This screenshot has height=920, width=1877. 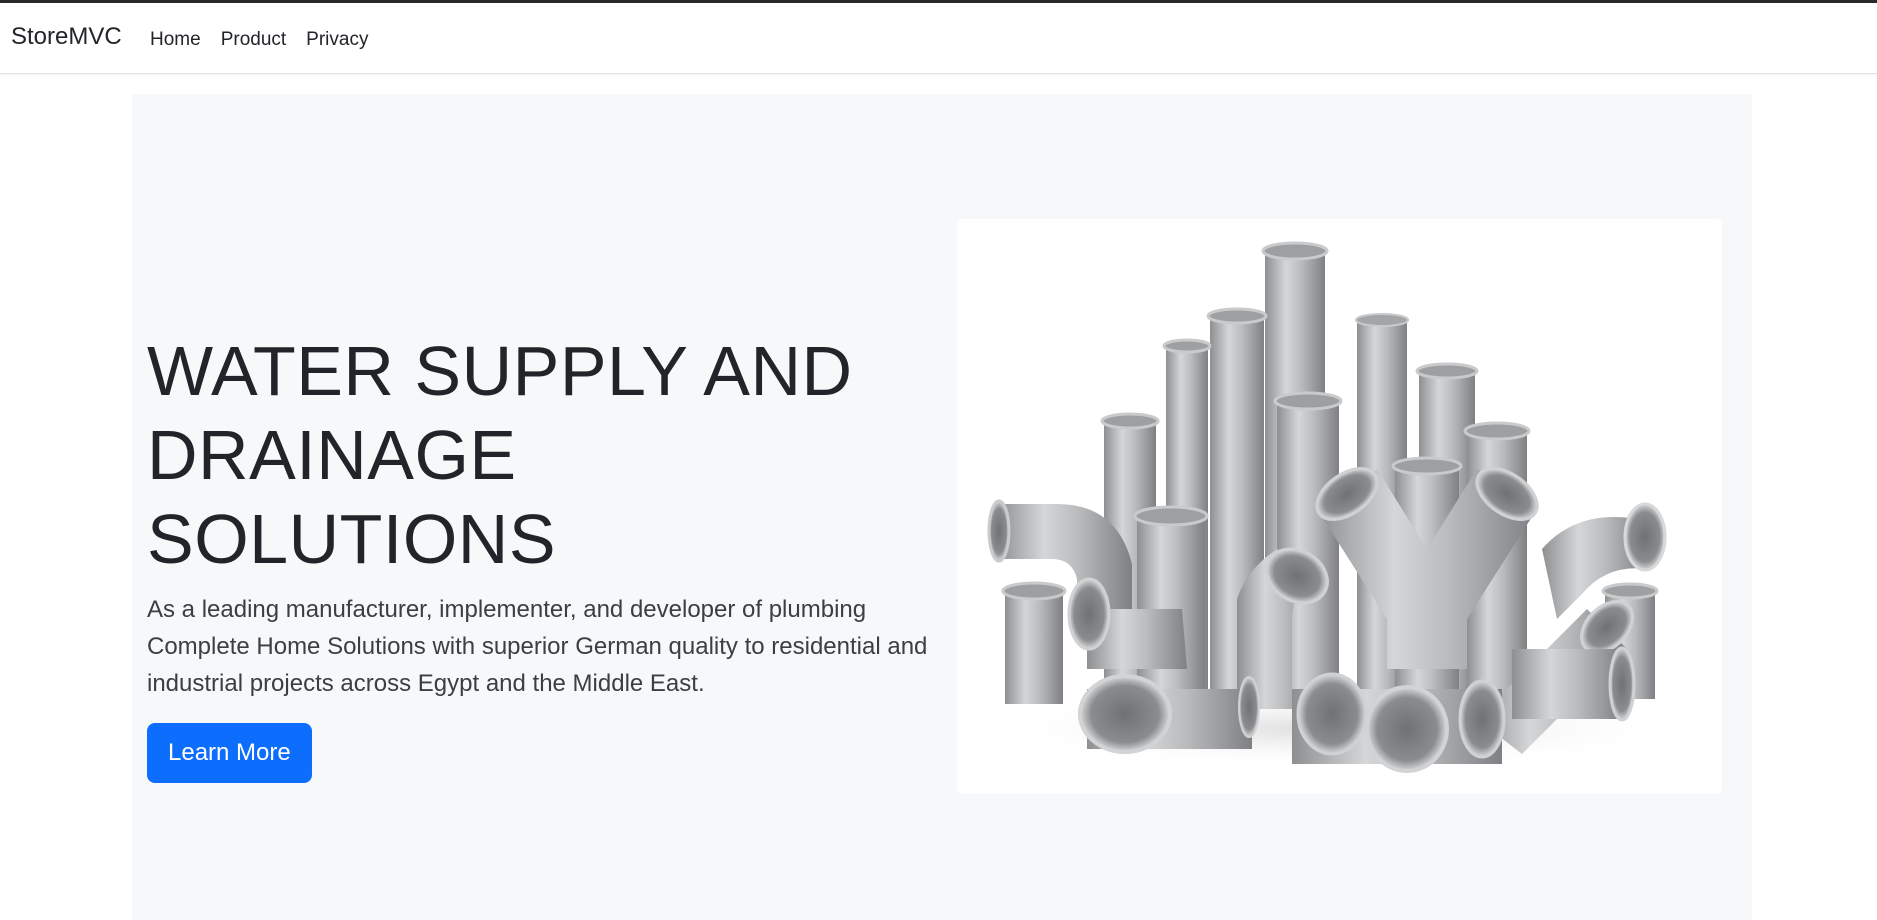 I want to click on hero-title: WATER SUPPLY AND DRAINAGE SOLUTIONS, so click(x=537, y=455).